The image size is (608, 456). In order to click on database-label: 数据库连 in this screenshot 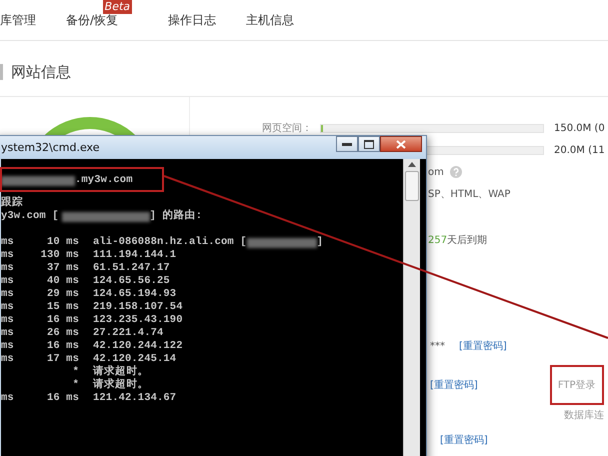, I will do `click(584, 415)`.